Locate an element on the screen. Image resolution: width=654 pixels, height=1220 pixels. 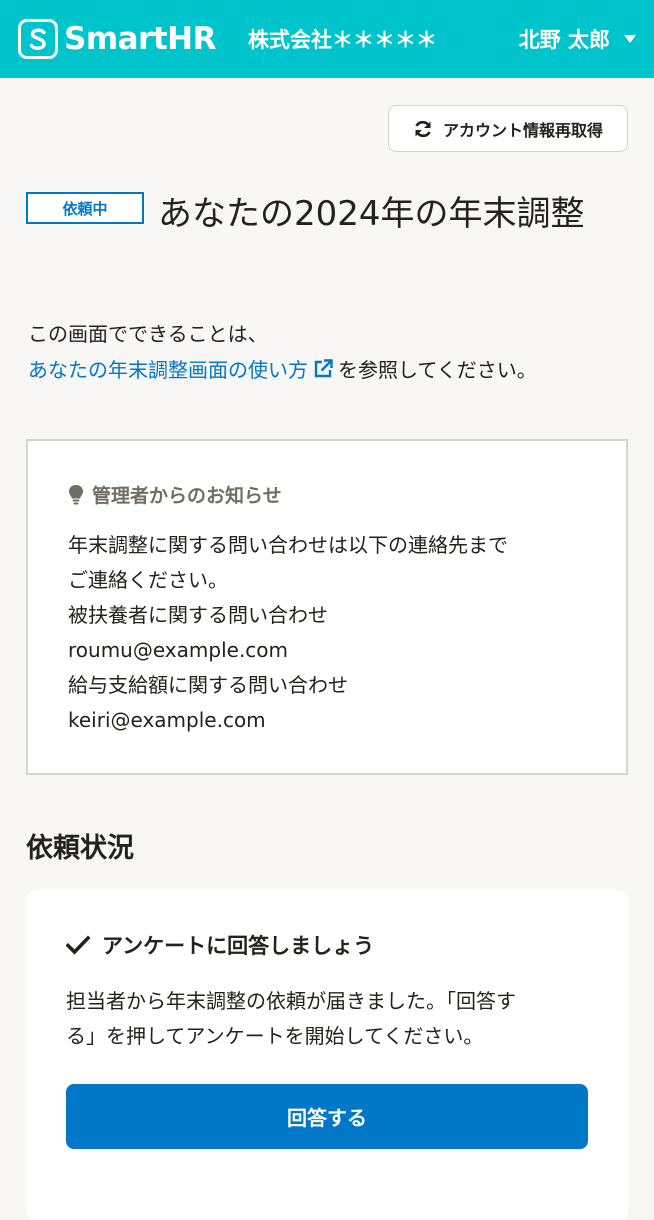
intro-line: この画面でできることは、 is located at coordinates (148, 334).